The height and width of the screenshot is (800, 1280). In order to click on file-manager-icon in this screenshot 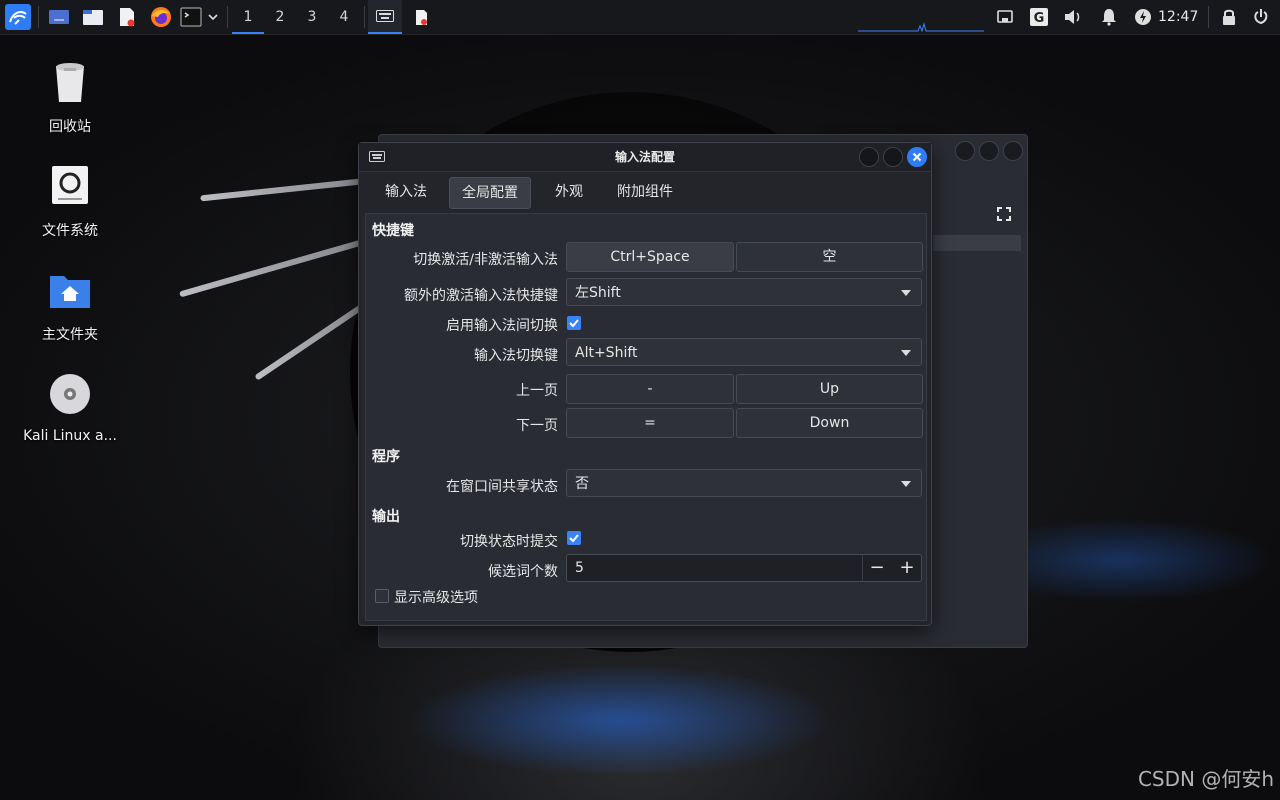, I will do `click(93, 17)`.